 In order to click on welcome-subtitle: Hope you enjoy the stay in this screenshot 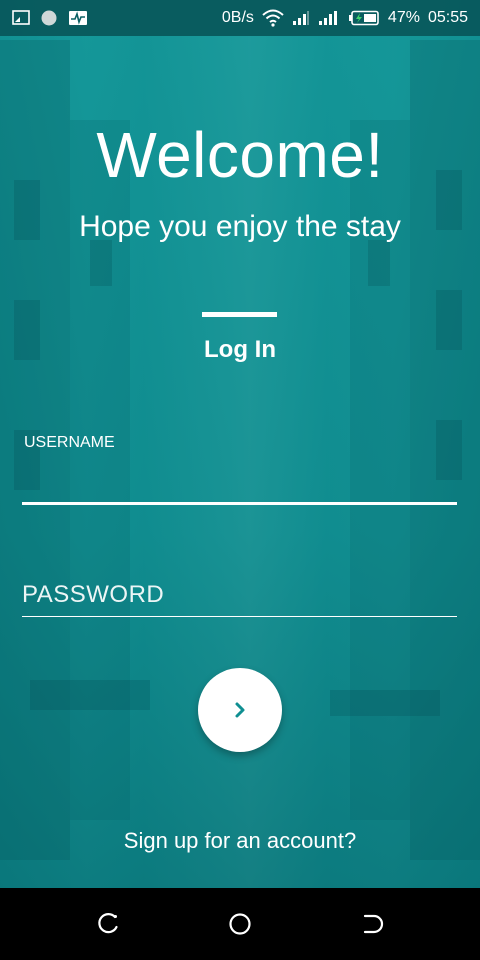, I will do `click(240, 226)`.